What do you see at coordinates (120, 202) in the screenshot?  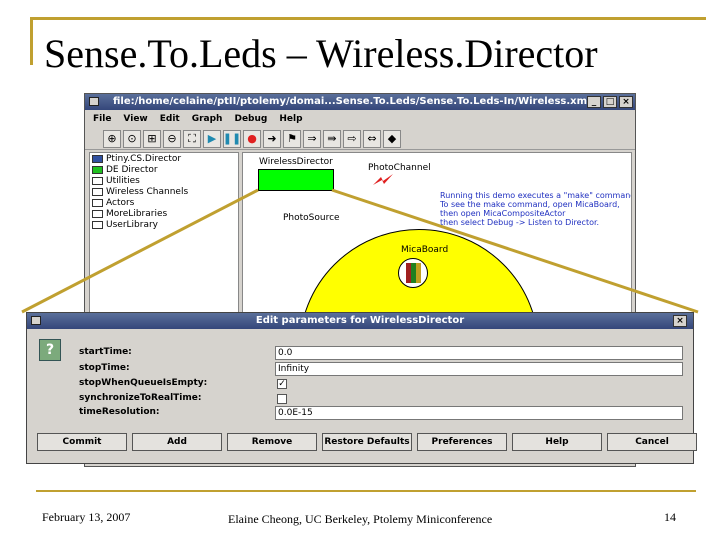 I see `tree-item-label: Actors` at bounding box center [120, 202].